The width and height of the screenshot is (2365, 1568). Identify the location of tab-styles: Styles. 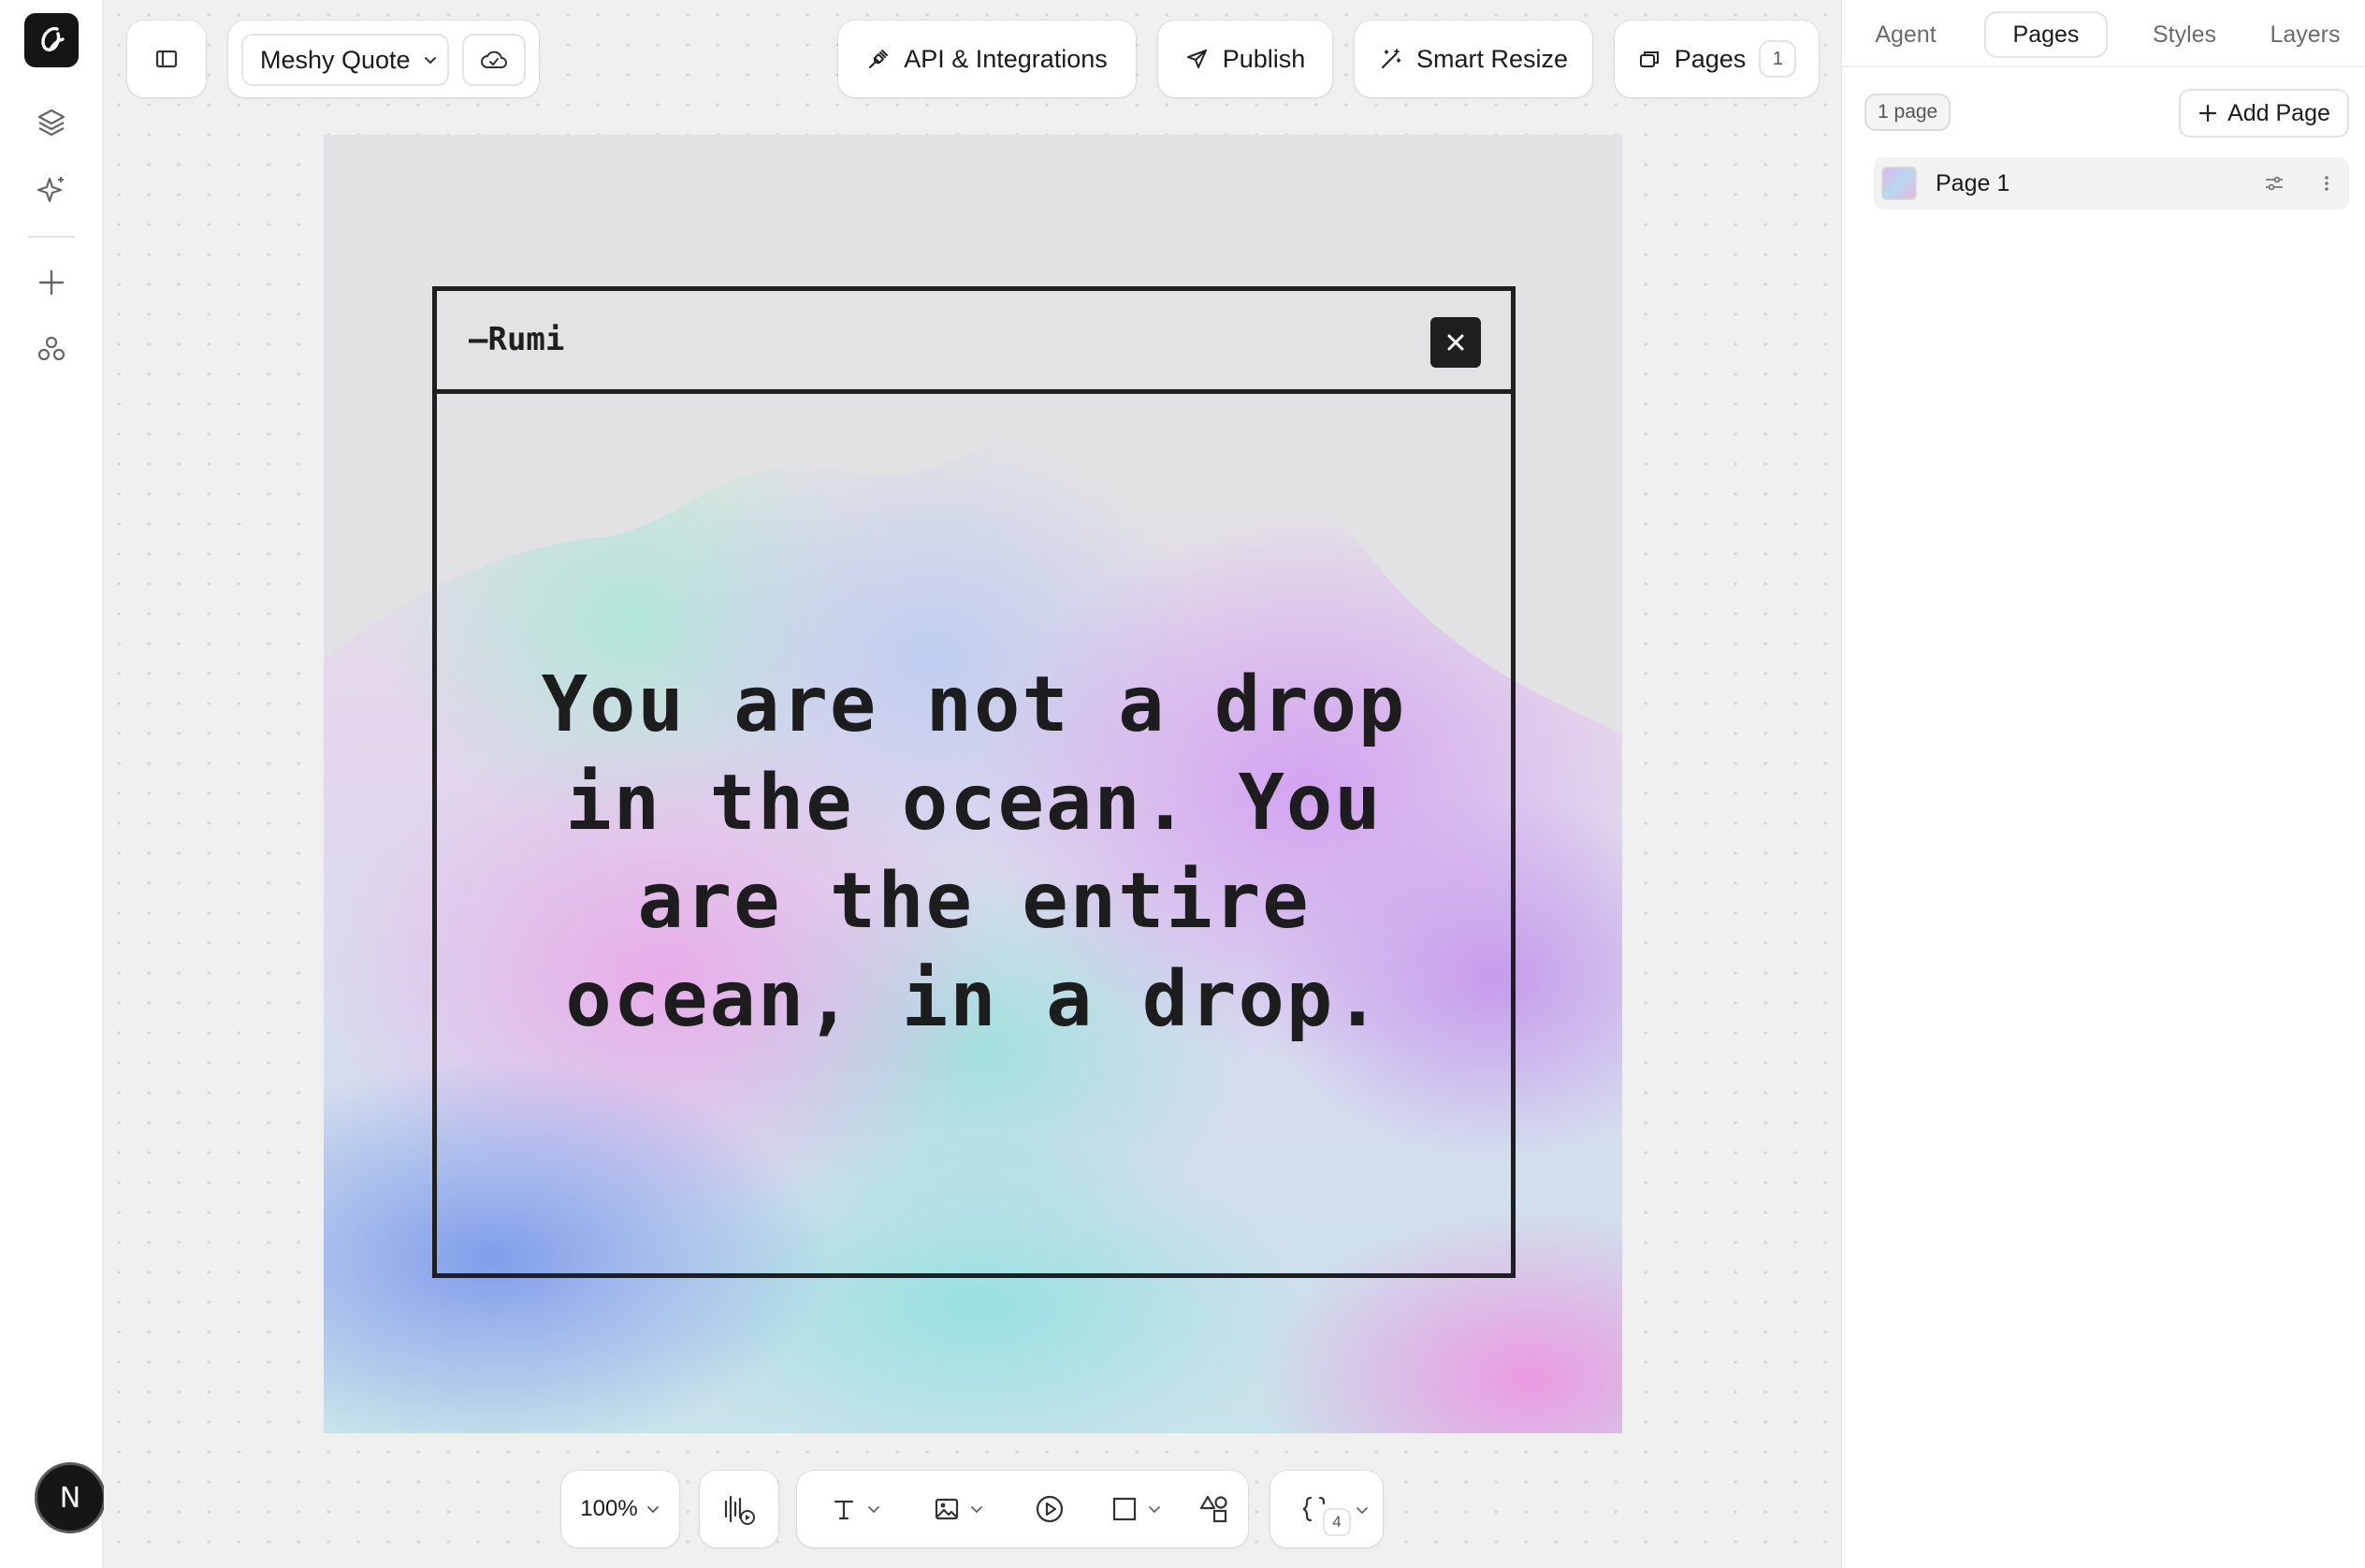
(2185, 35).